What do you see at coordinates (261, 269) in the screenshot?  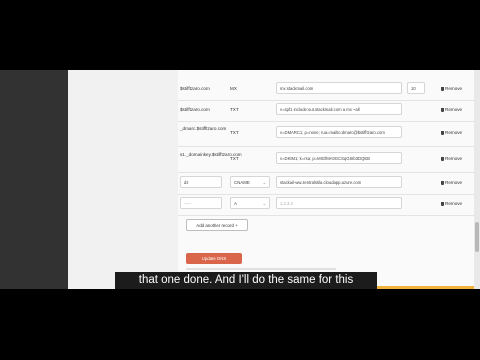 I see `footer-note` at bounding box center [261, 269].